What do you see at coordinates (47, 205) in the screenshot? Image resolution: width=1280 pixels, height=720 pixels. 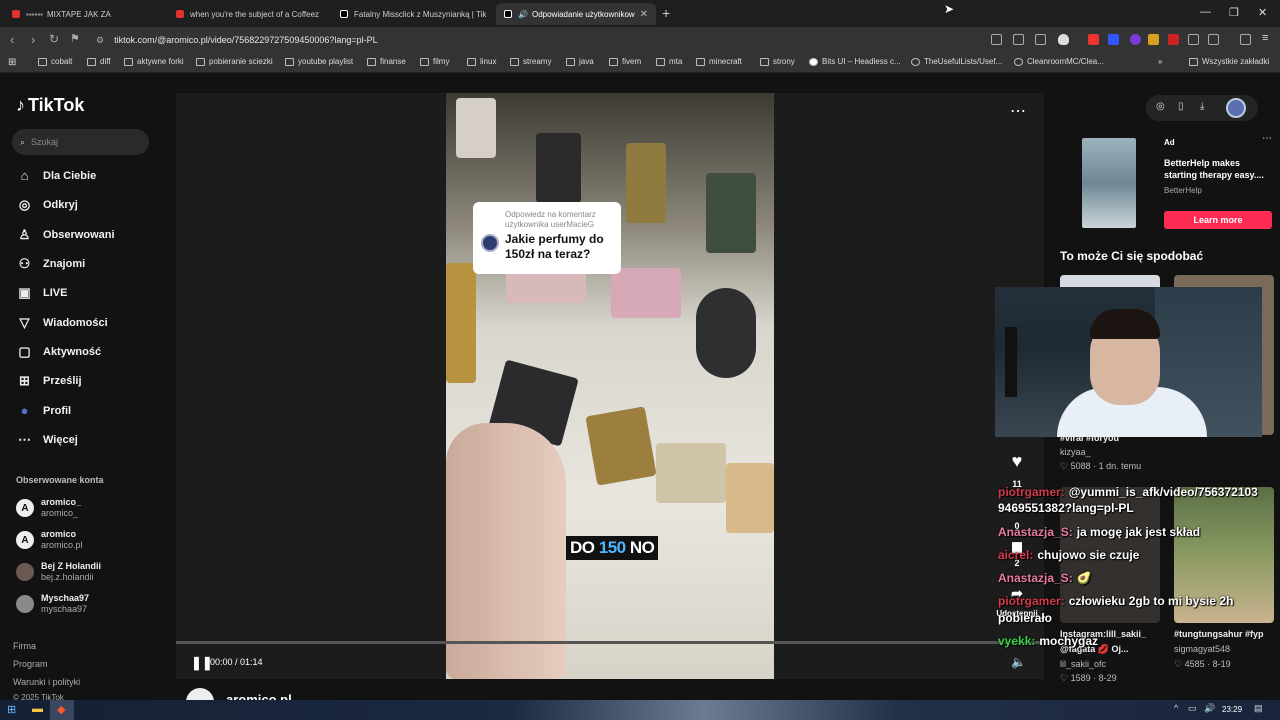 I see `nav-odkryj: ◎ Odkryj` at bounding box center [47, 205].